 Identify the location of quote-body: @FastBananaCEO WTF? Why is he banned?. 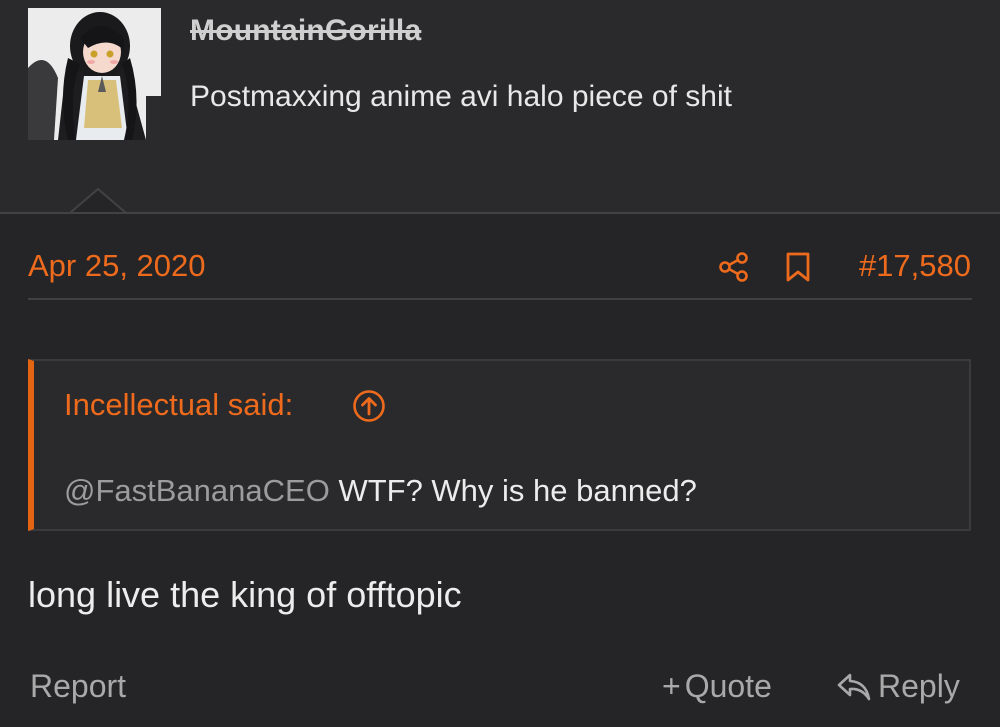
(380, 491).